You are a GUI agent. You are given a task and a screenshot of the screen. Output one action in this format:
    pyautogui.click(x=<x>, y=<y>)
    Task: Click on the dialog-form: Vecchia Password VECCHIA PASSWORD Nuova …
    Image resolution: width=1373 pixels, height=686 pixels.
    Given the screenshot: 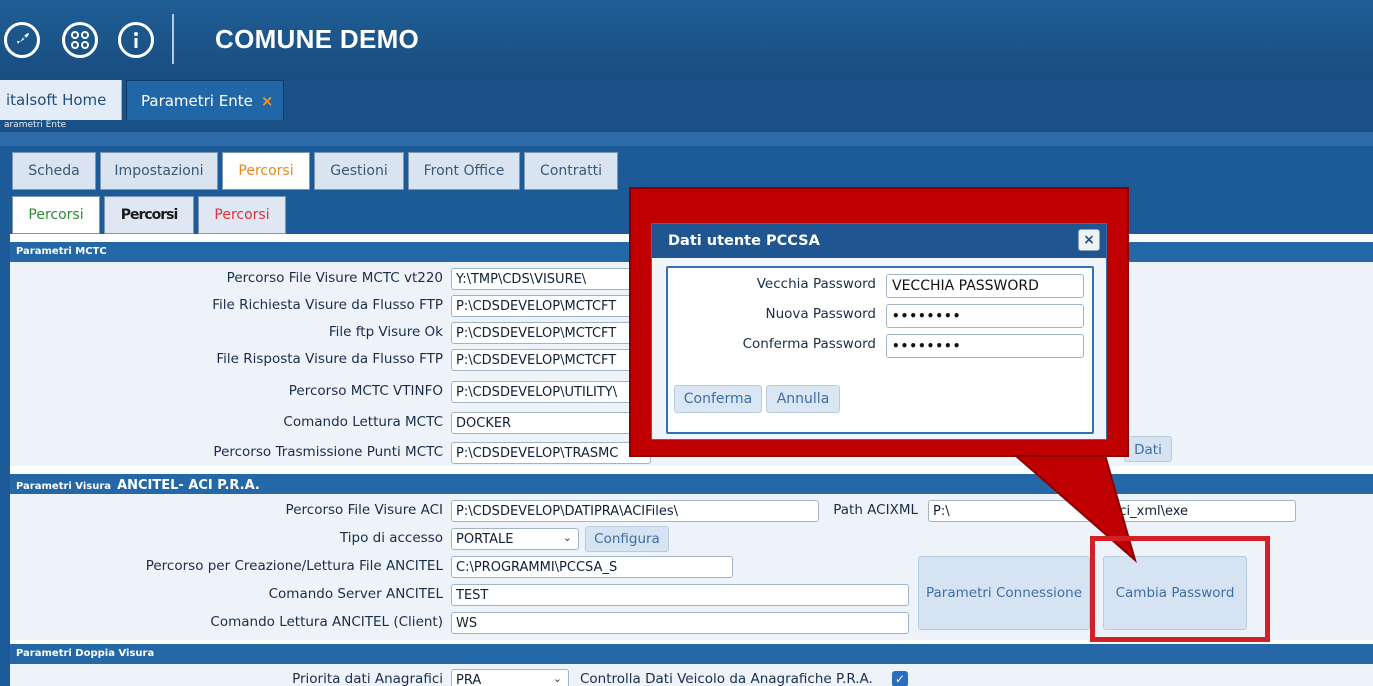 What is the action you would take?
    pyautogui.click(x=880, y=350)
    